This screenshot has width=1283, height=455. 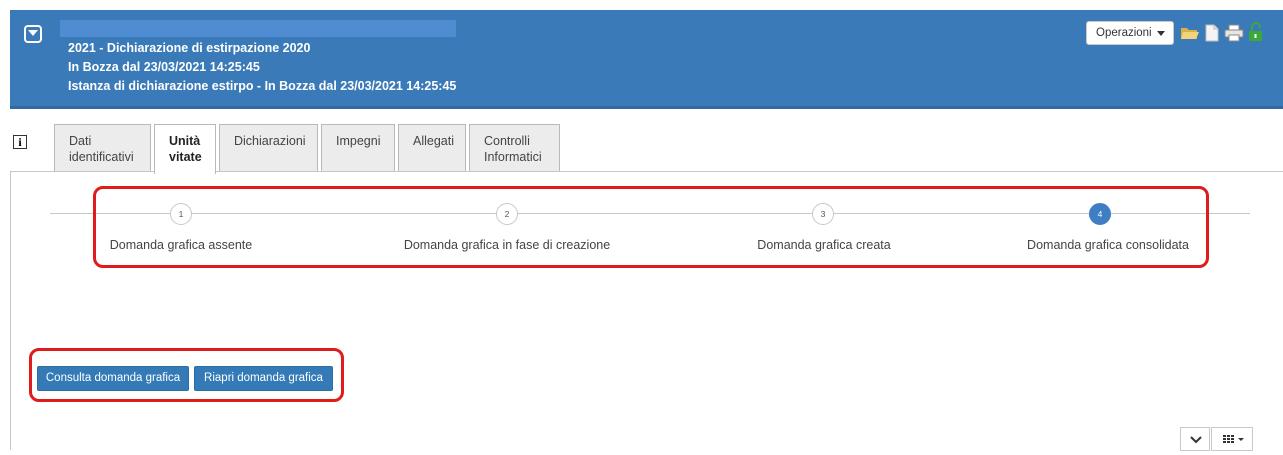 What do you see at coordinates (20, 142) in the screenshot?
I see `info-icon: i` at bounding box center [20, 142].